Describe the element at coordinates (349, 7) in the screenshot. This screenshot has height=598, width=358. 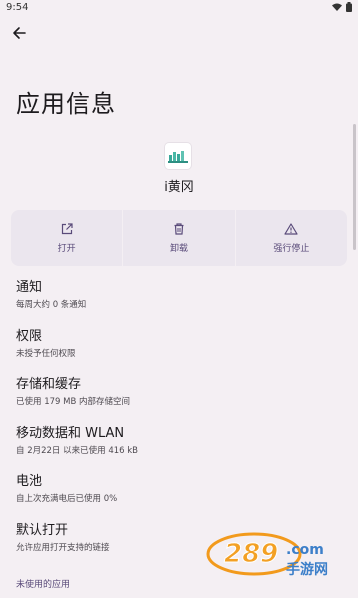
I see `battery-icon` at that location.